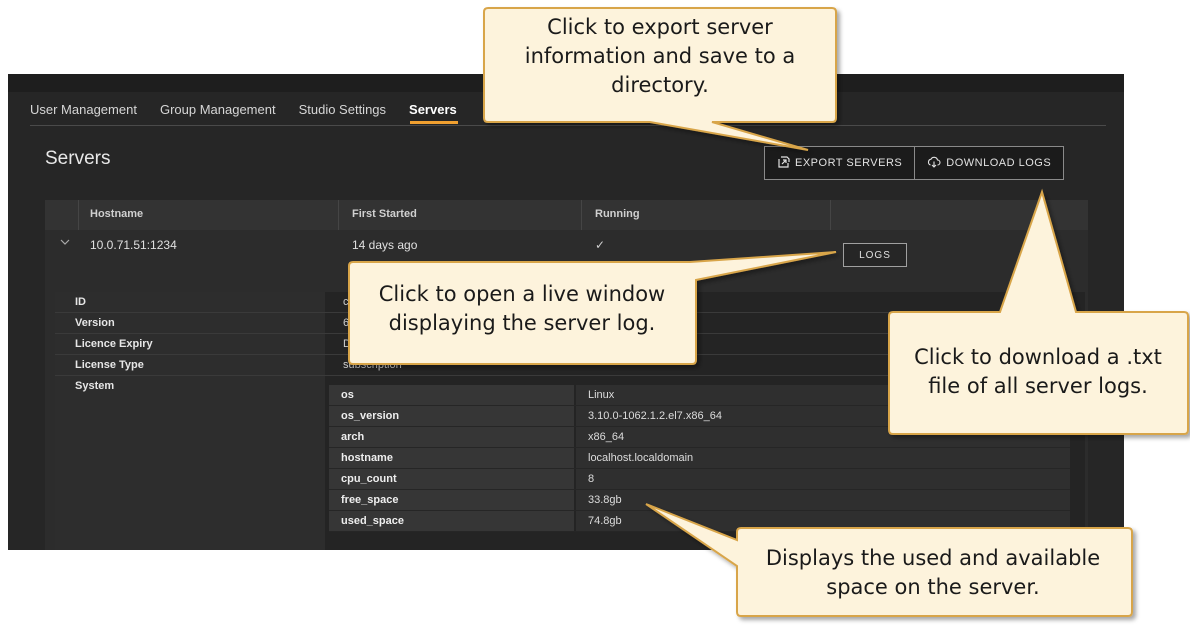 Image resolution: width=1190 pixels, height=626 pixels. I want to click on list-item: cpu_count 8, so click(699, 479).